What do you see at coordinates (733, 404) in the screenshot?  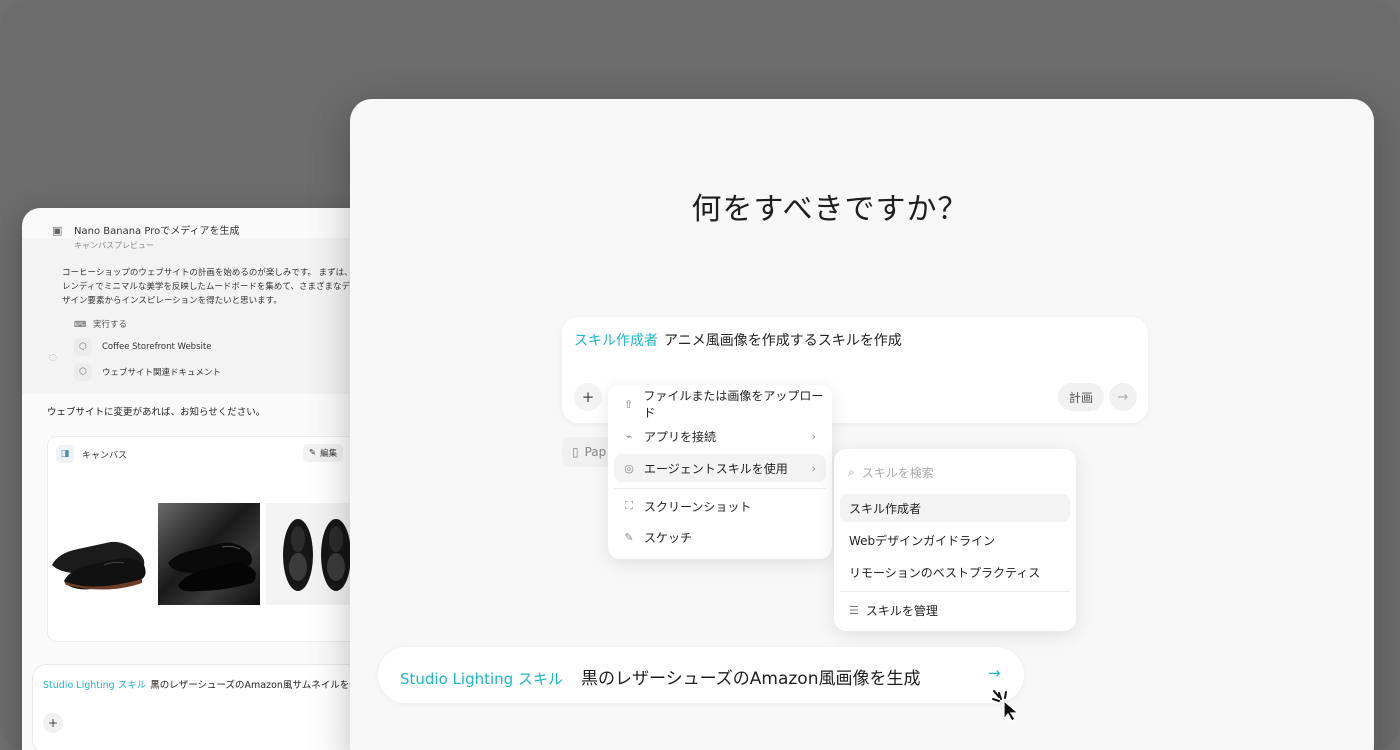 I see `menu-item-label: ファイルまたは画像をアップロード` at bounding box center [733, 404].